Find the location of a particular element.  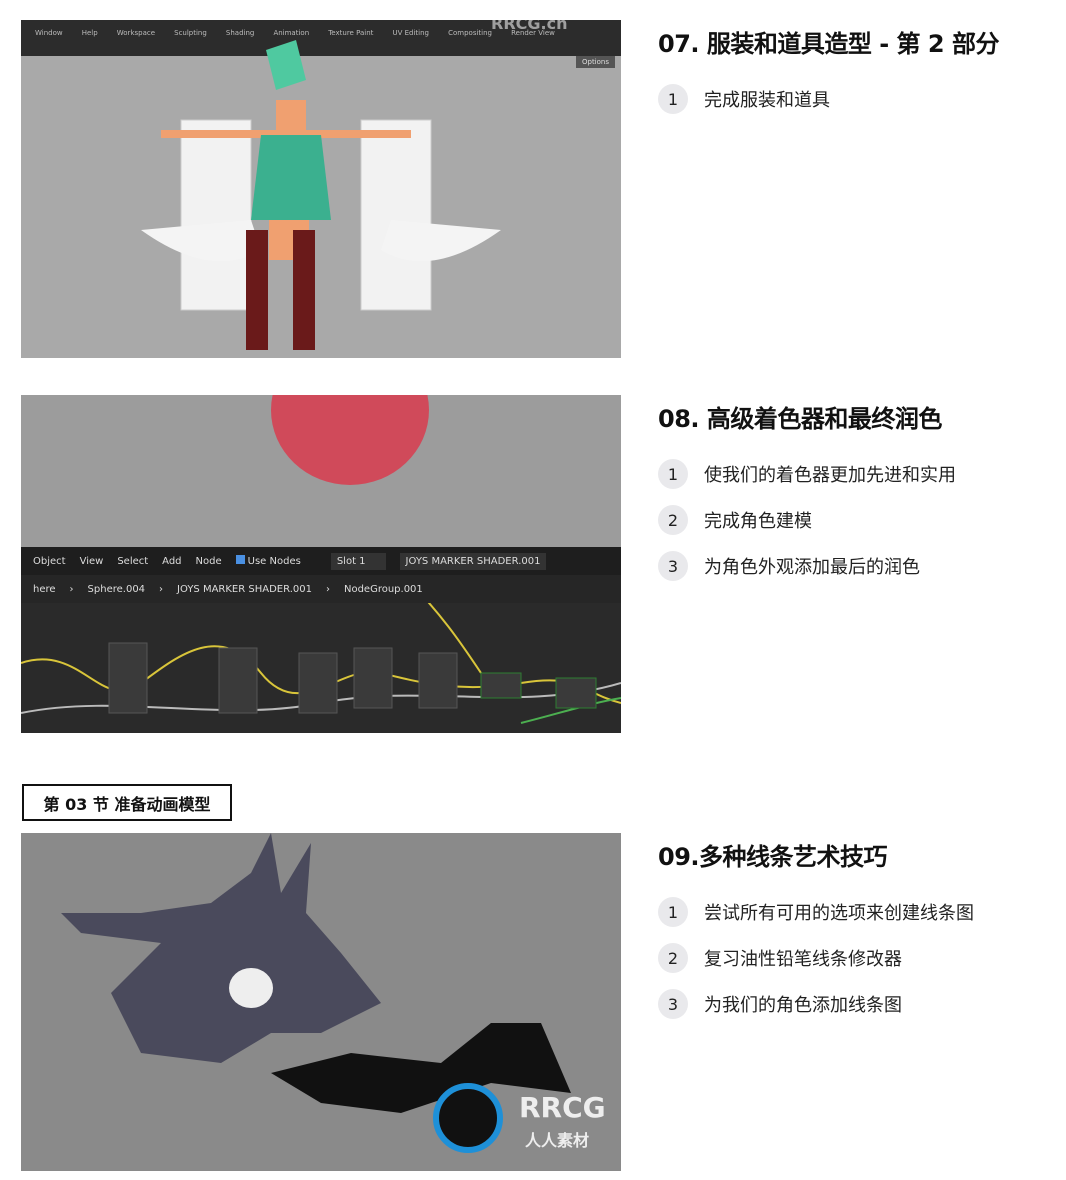

viewport is located at coordinates (321, 471).